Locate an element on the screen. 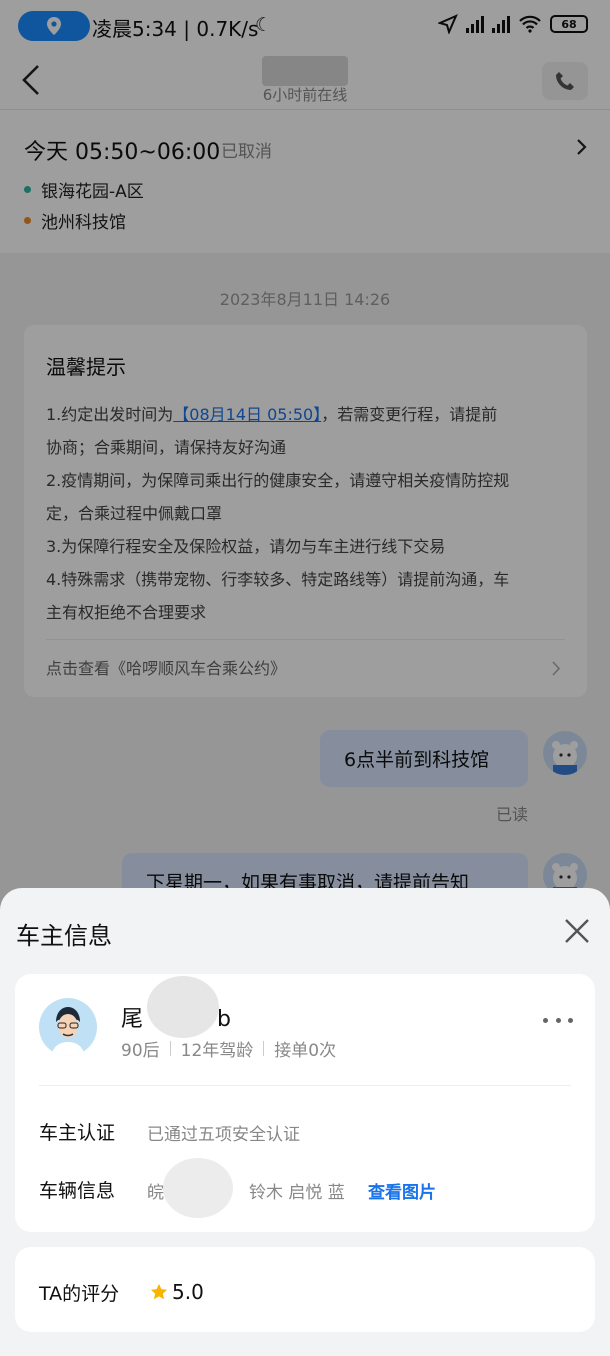  cert-label: 车主认证 is located at coordinates (77, 1133).